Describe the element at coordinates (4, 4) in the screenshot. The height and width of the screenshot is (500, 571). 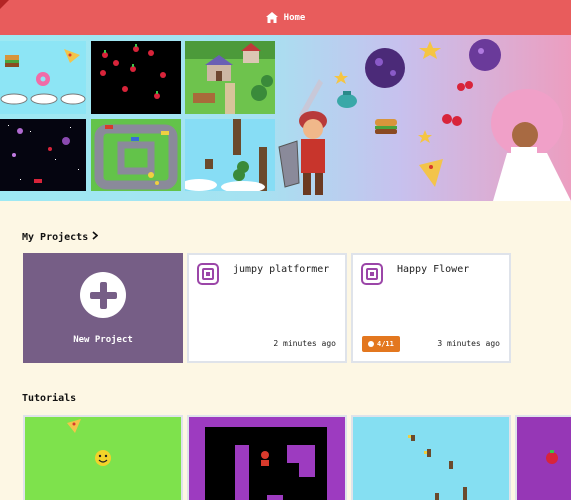
I see `corner-ribbon` at that location.